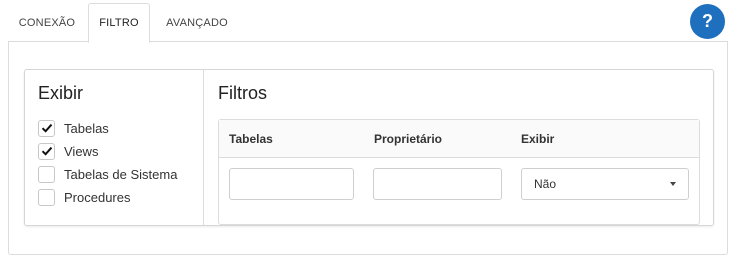 The height and width of the screenshot is (263, 736). Describe the element at coordinates (605, 184) in the screenshot. I see `exibir-select: Não` at that location.